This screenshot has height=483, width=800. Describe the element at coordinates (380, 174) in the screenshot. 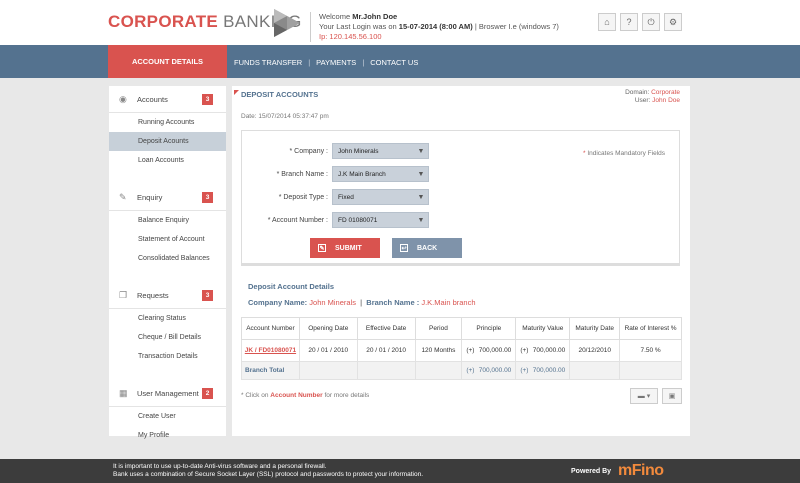

I see `branch-select: J.K Main Branch ▼` at that location.